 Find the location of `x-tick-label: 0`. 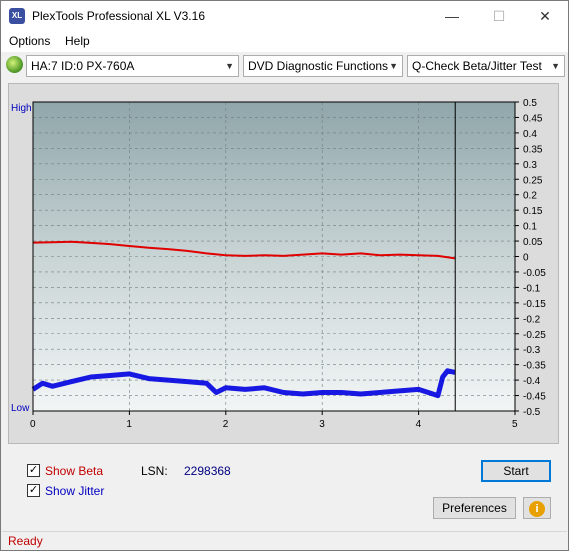

x-tick-label: 0 is located at coordinates (33, 424).